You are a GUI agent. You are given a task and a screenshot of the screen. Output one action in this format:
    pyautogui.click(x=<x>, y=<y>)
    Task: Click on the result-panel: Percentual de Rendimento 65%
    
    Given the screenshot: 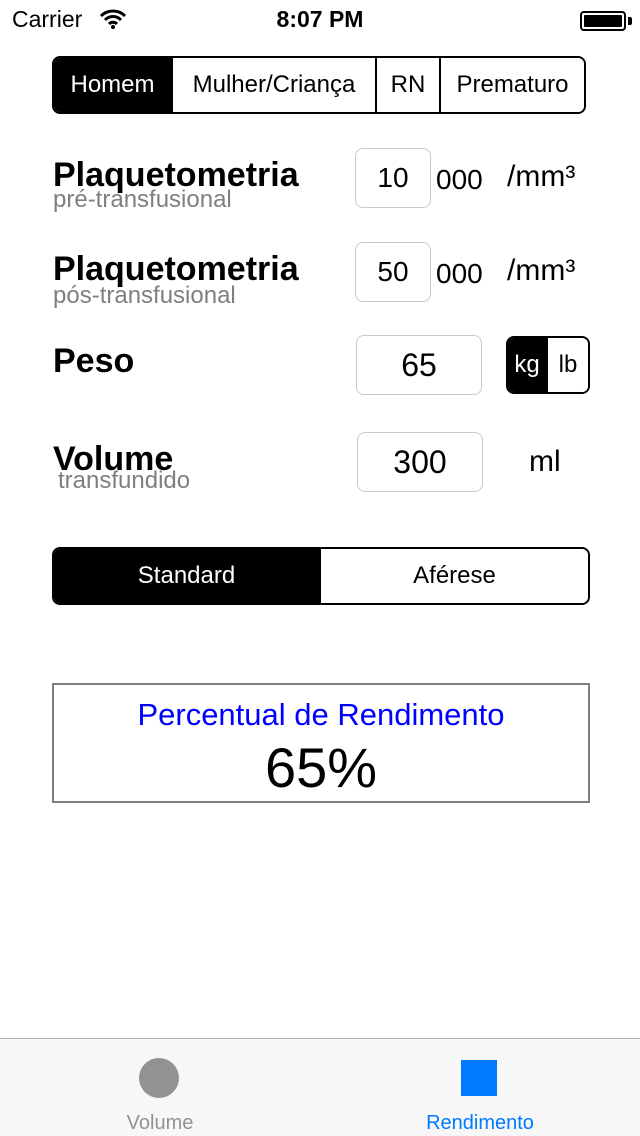 What is the action you would take?
    pyautogui.click(x=321, y=743)
    